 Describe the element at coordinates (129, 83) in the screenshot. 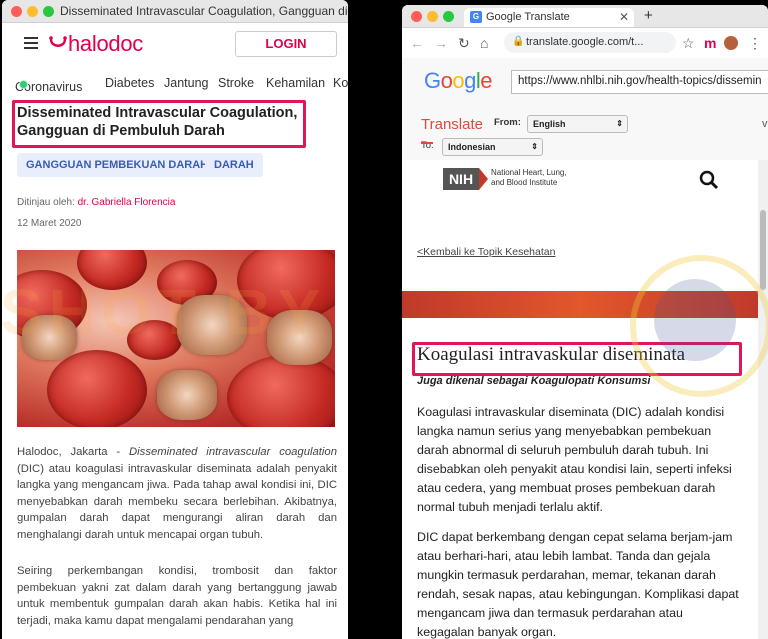

I see `nav-item-diabetes: Diabetes` at that location.